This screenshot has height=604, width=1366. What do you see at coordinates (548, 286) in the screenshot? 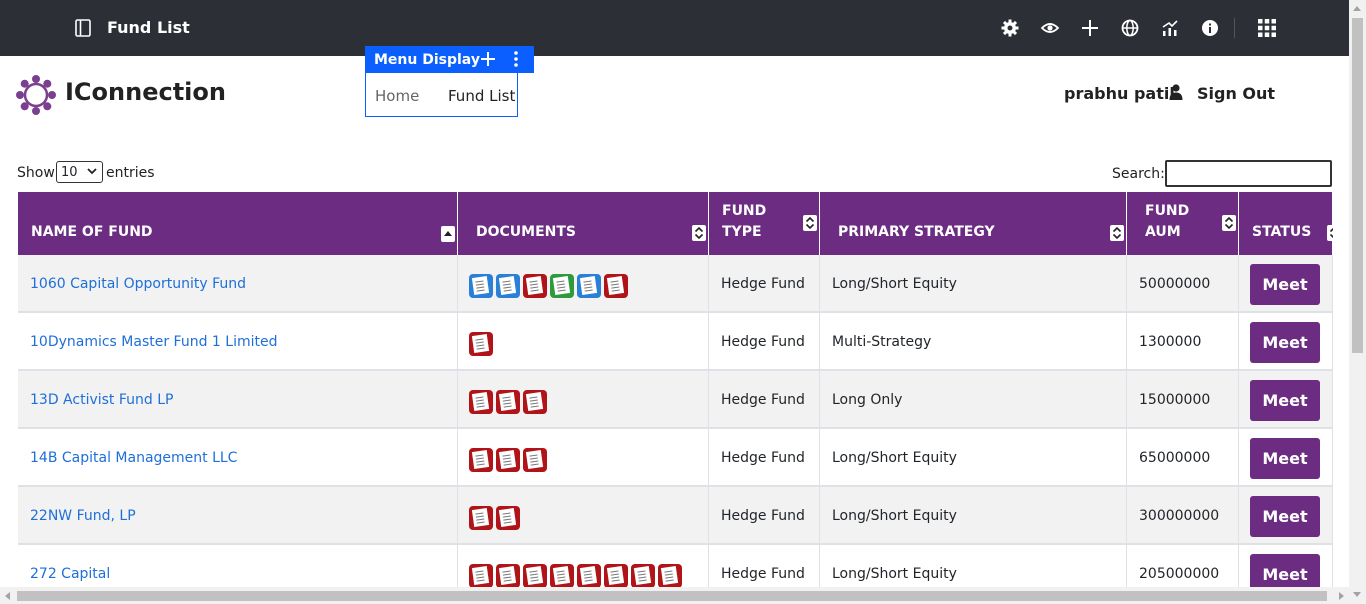
I see `document-list` at bounding box center [548, 286].